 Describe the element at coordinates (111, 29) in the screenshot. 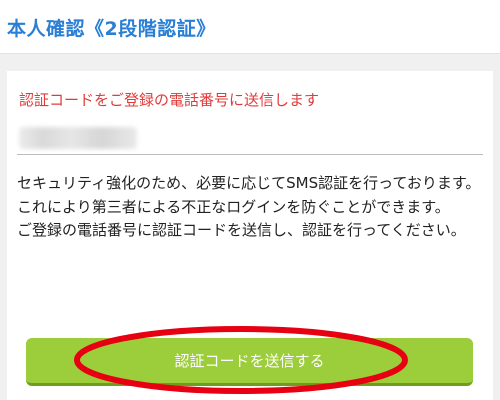

I see `page-title: 本人確認《2段階認証》` at that location.